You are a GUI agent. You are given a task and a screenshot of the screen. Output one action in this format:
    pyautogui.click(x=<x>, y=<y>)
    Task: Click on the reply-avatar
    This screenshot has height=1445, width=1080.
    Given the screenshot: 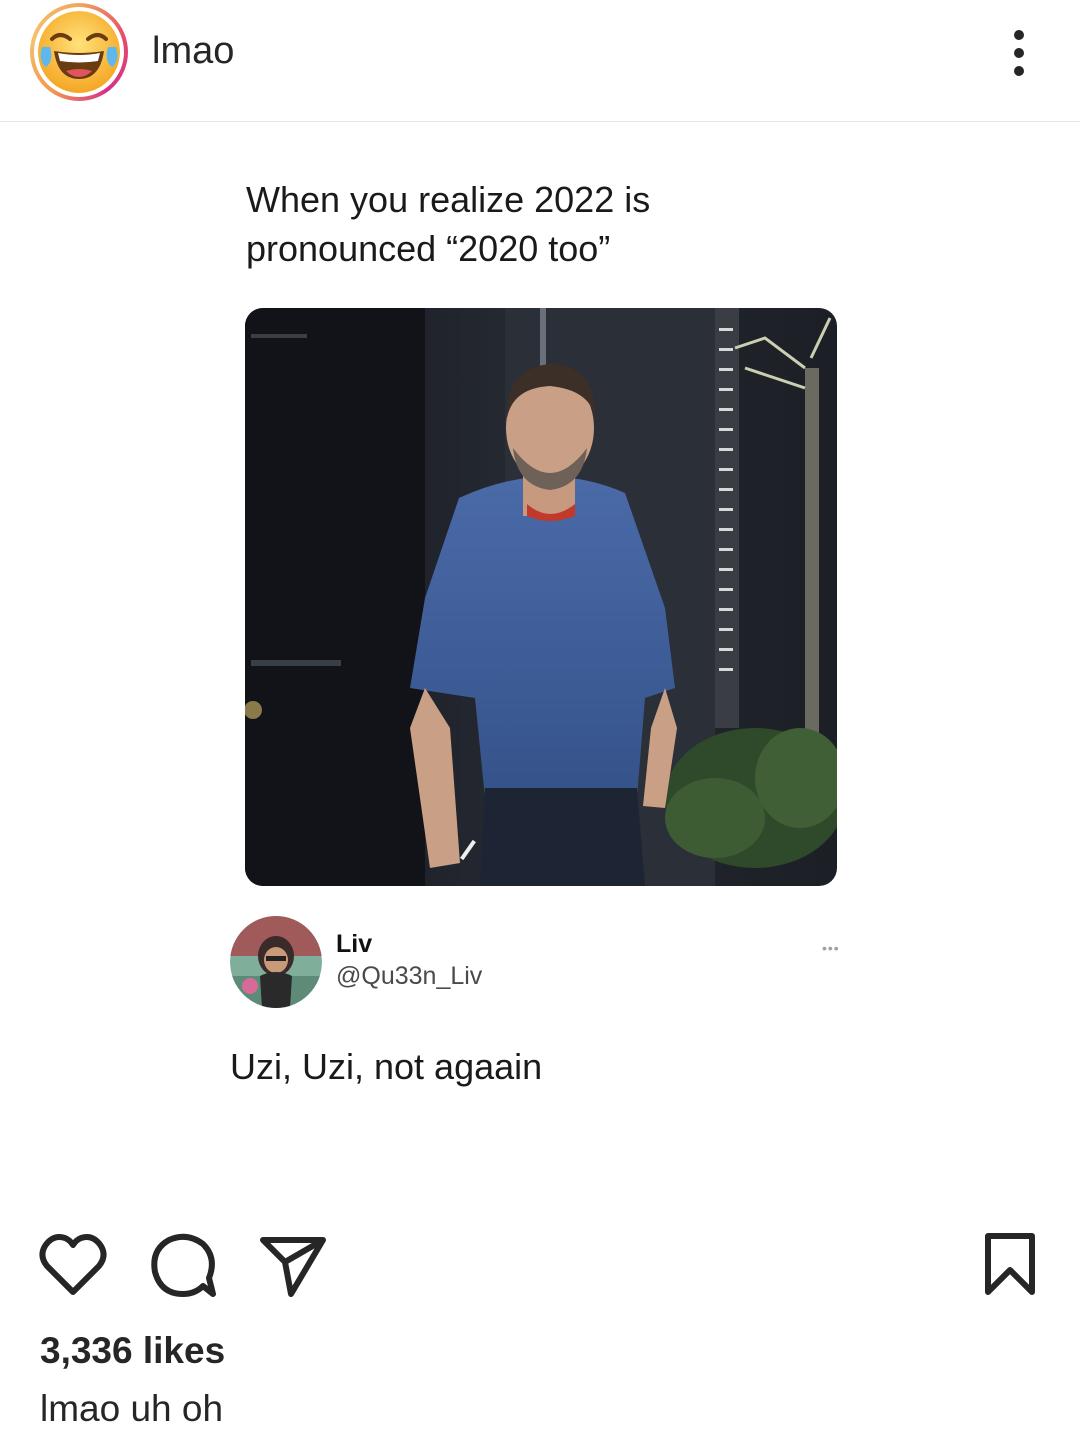 What is the action you would take?
    pyautogui.click(x=276, y=962)
    